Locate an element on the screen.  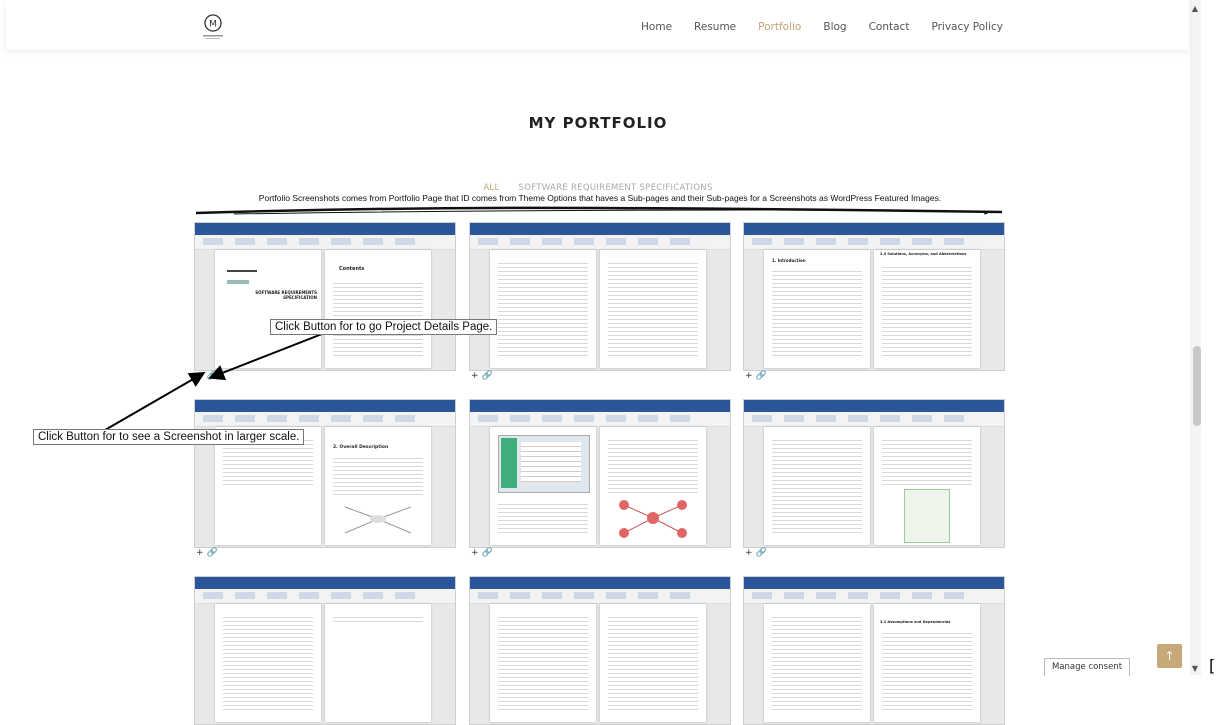
scroll-down-arrow-icon: ▼ is located at coordinates (1195, 668).